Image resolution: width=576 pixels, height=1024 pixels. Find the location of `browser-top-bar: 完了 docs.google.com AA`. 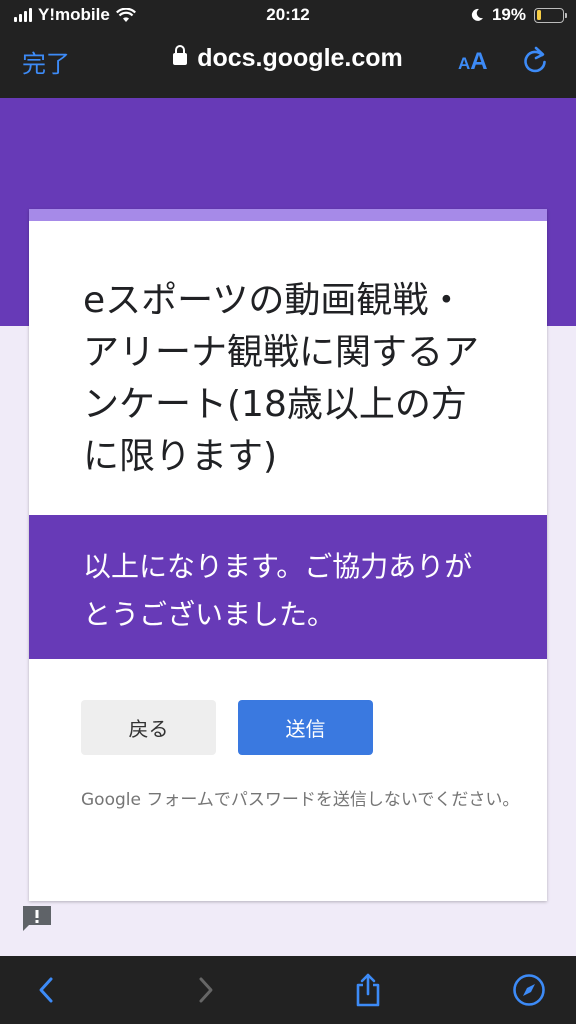

browser-top-bar: 完了 docs.google.com AA is located at coordinates (288, 64).